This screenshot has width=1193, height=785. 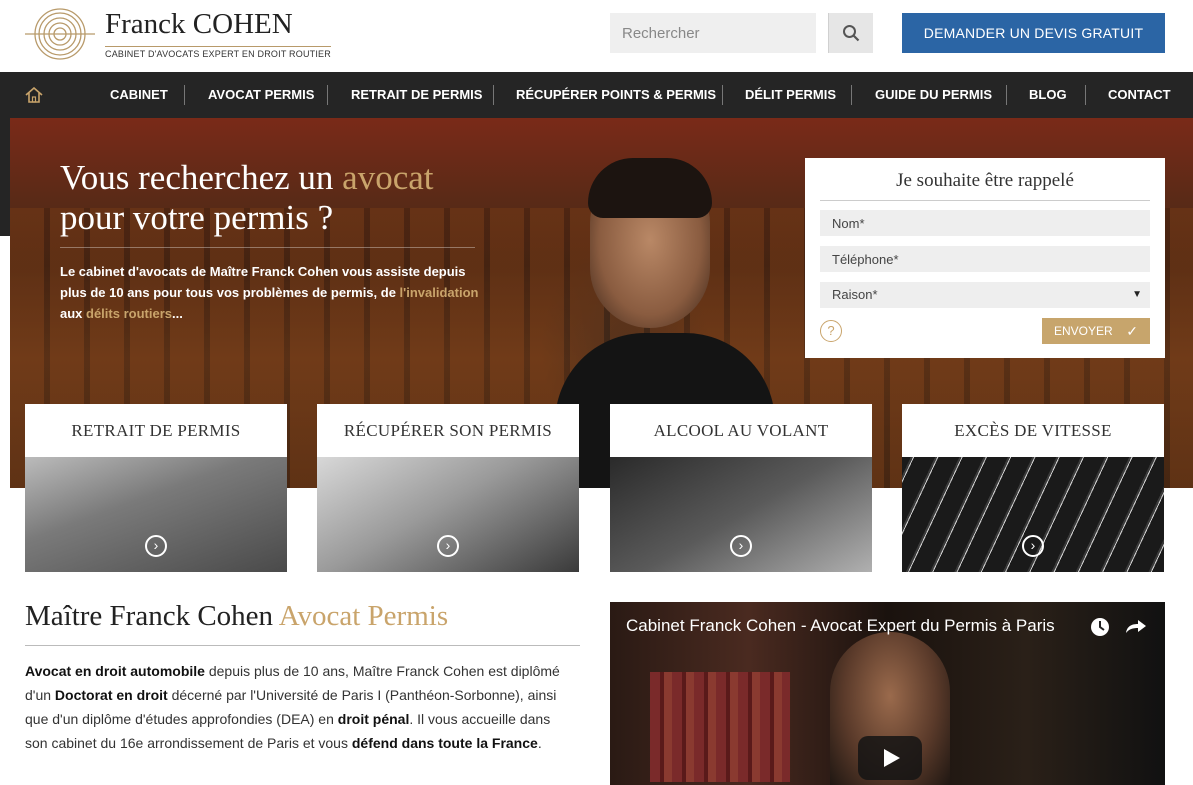 What do you see at coordinates (985, 223) in the screenshot?
I see `name-field` at bounding box center [985, 223].